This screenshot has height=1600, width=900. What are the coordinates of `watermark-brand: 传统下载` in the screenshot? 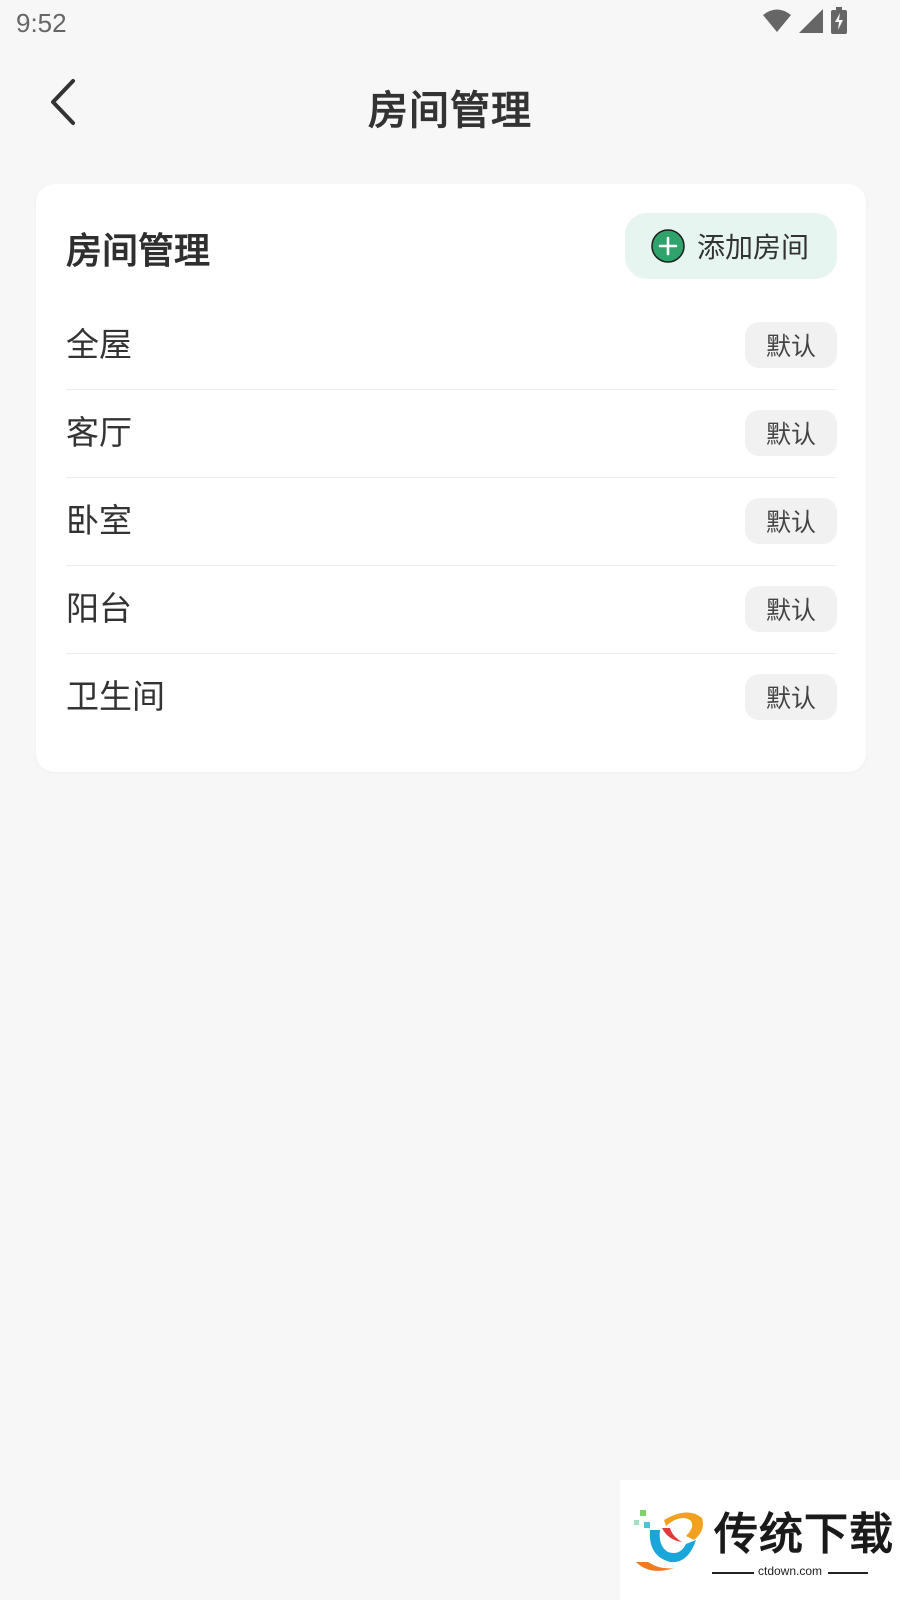 It's located at (804, 1534).